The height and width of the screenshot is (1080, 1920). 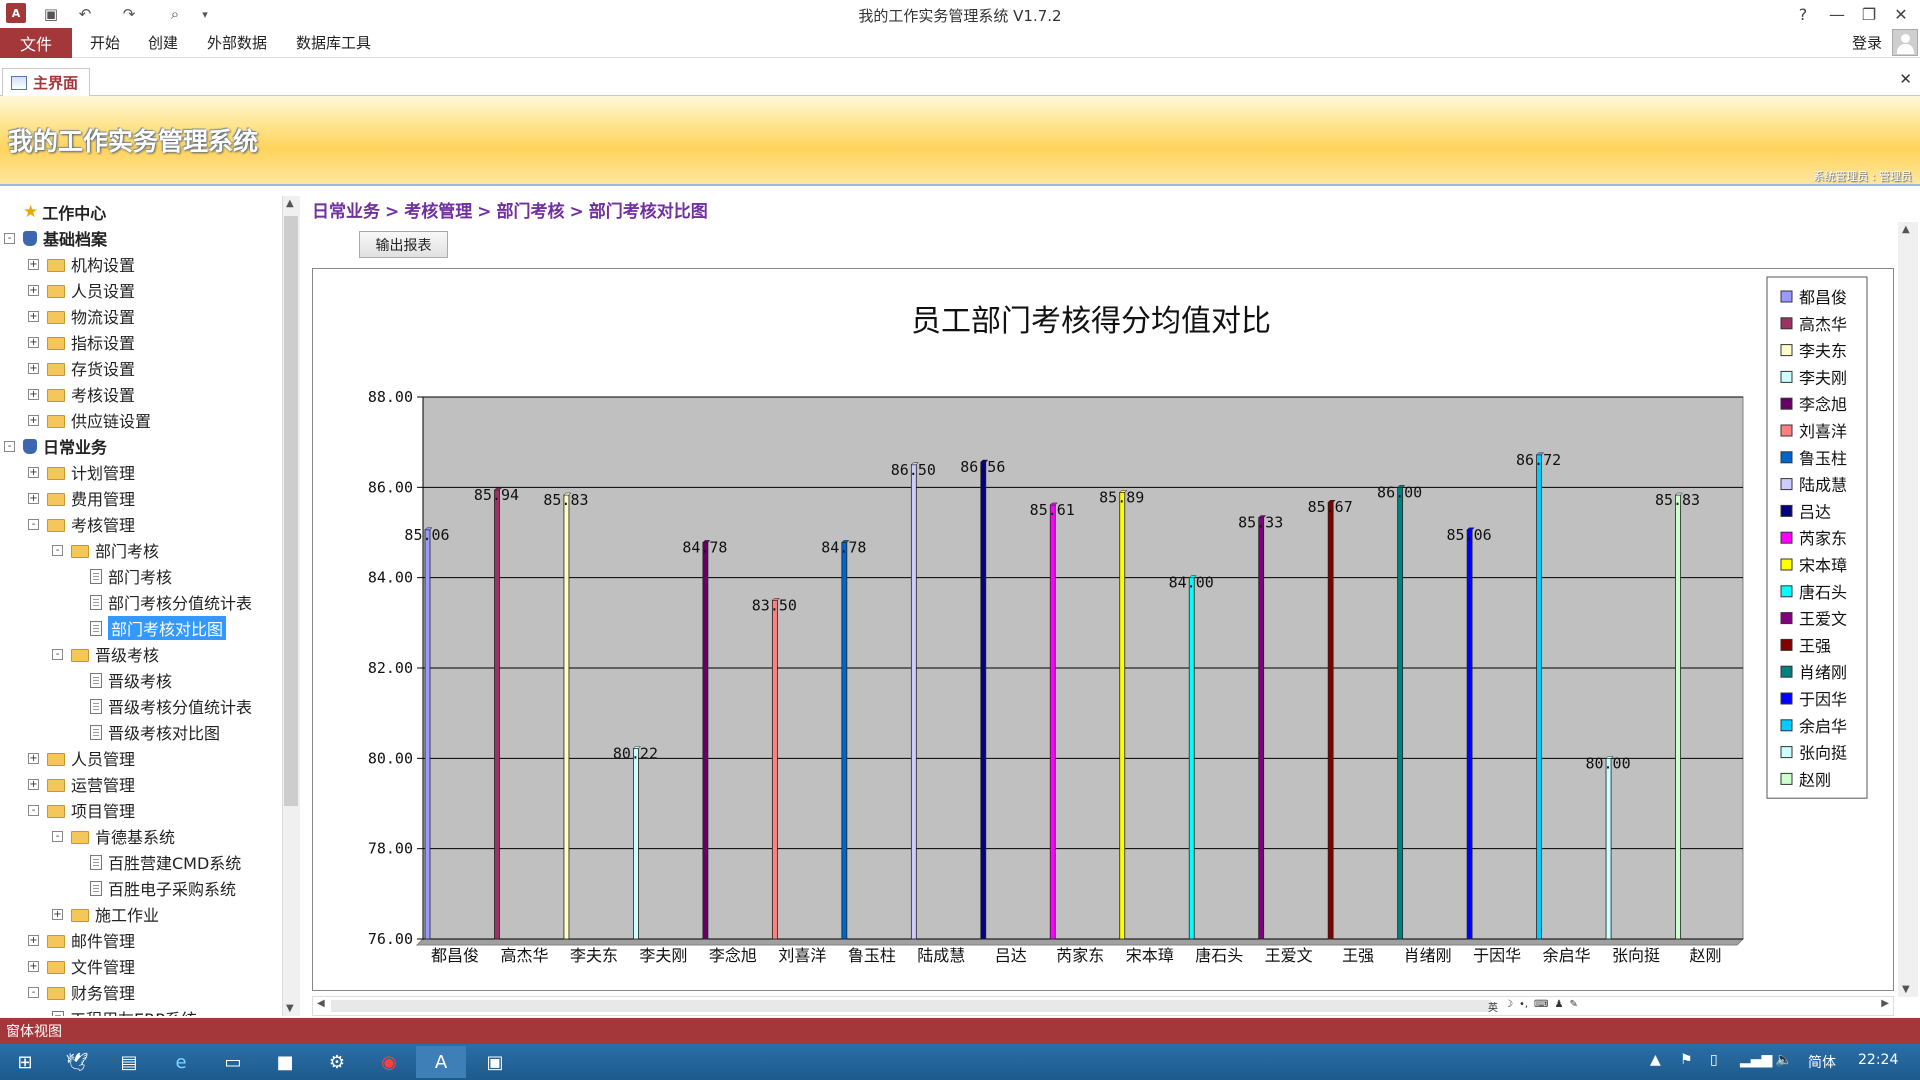 I want to click on login-link: 登录, so click(x=1867, y=42).